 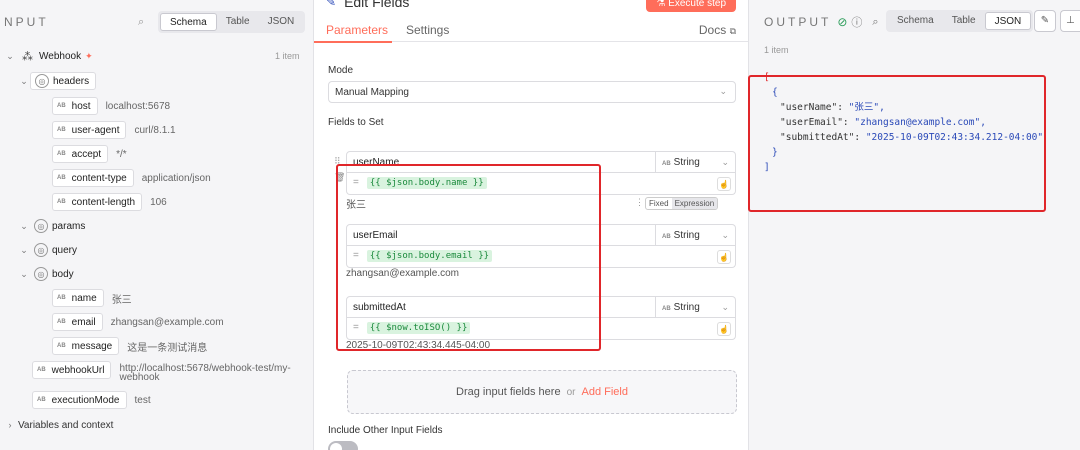 I want to click on body-label: body, so click(x=63, y=274).